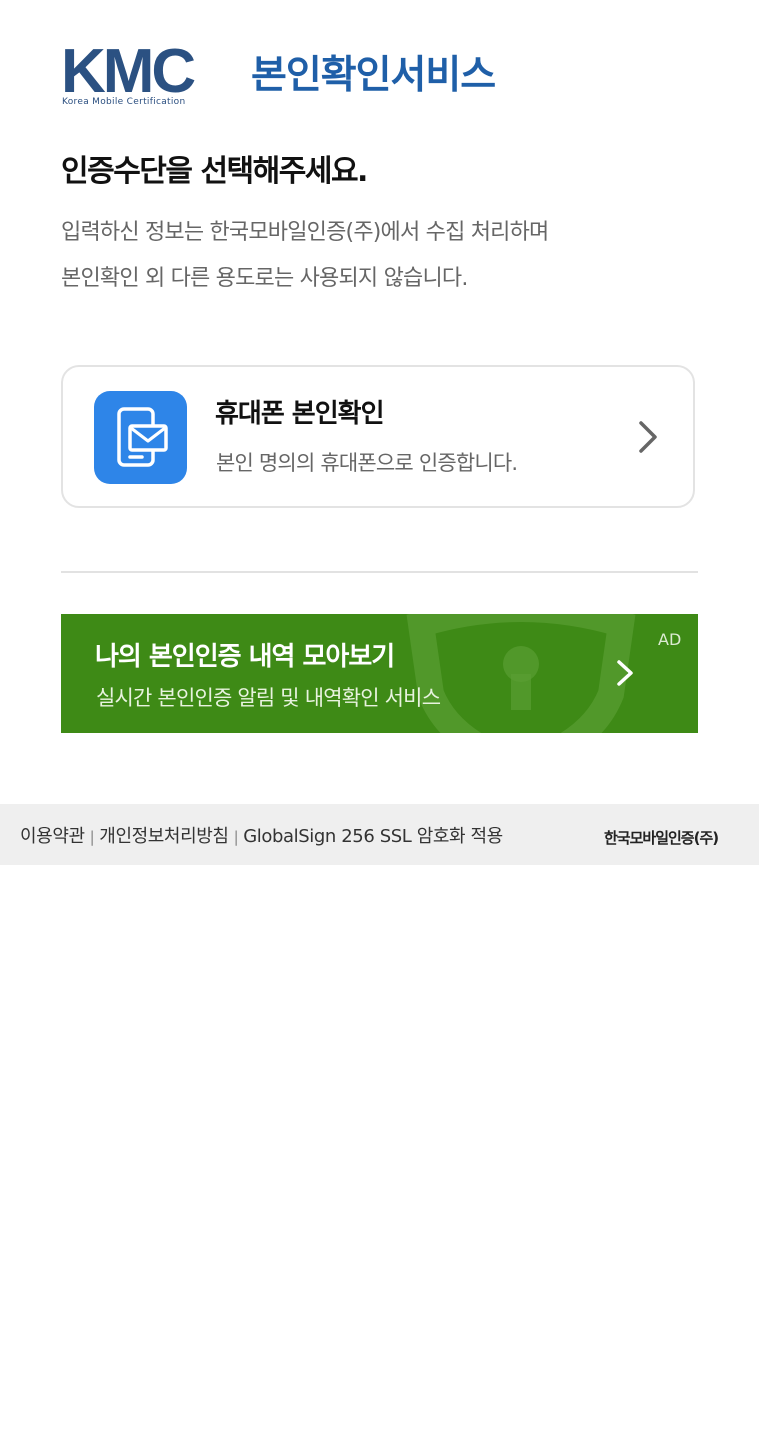  I want to click on ssl-notice: GlobalSign 256 SSL 암호화 적용, so click(373, 836).